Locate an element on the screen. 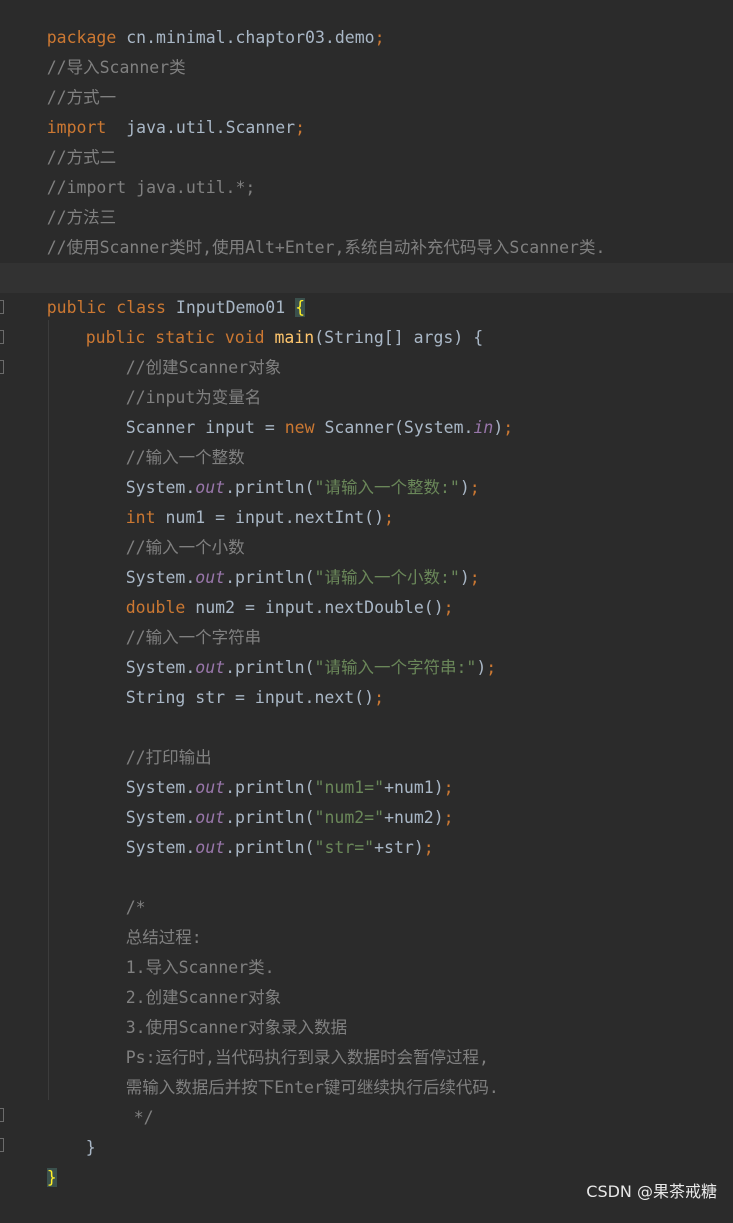 This screenshot has height=1223, width=733. code-line: String str = input.next(); is located at coordinates (366, 680).